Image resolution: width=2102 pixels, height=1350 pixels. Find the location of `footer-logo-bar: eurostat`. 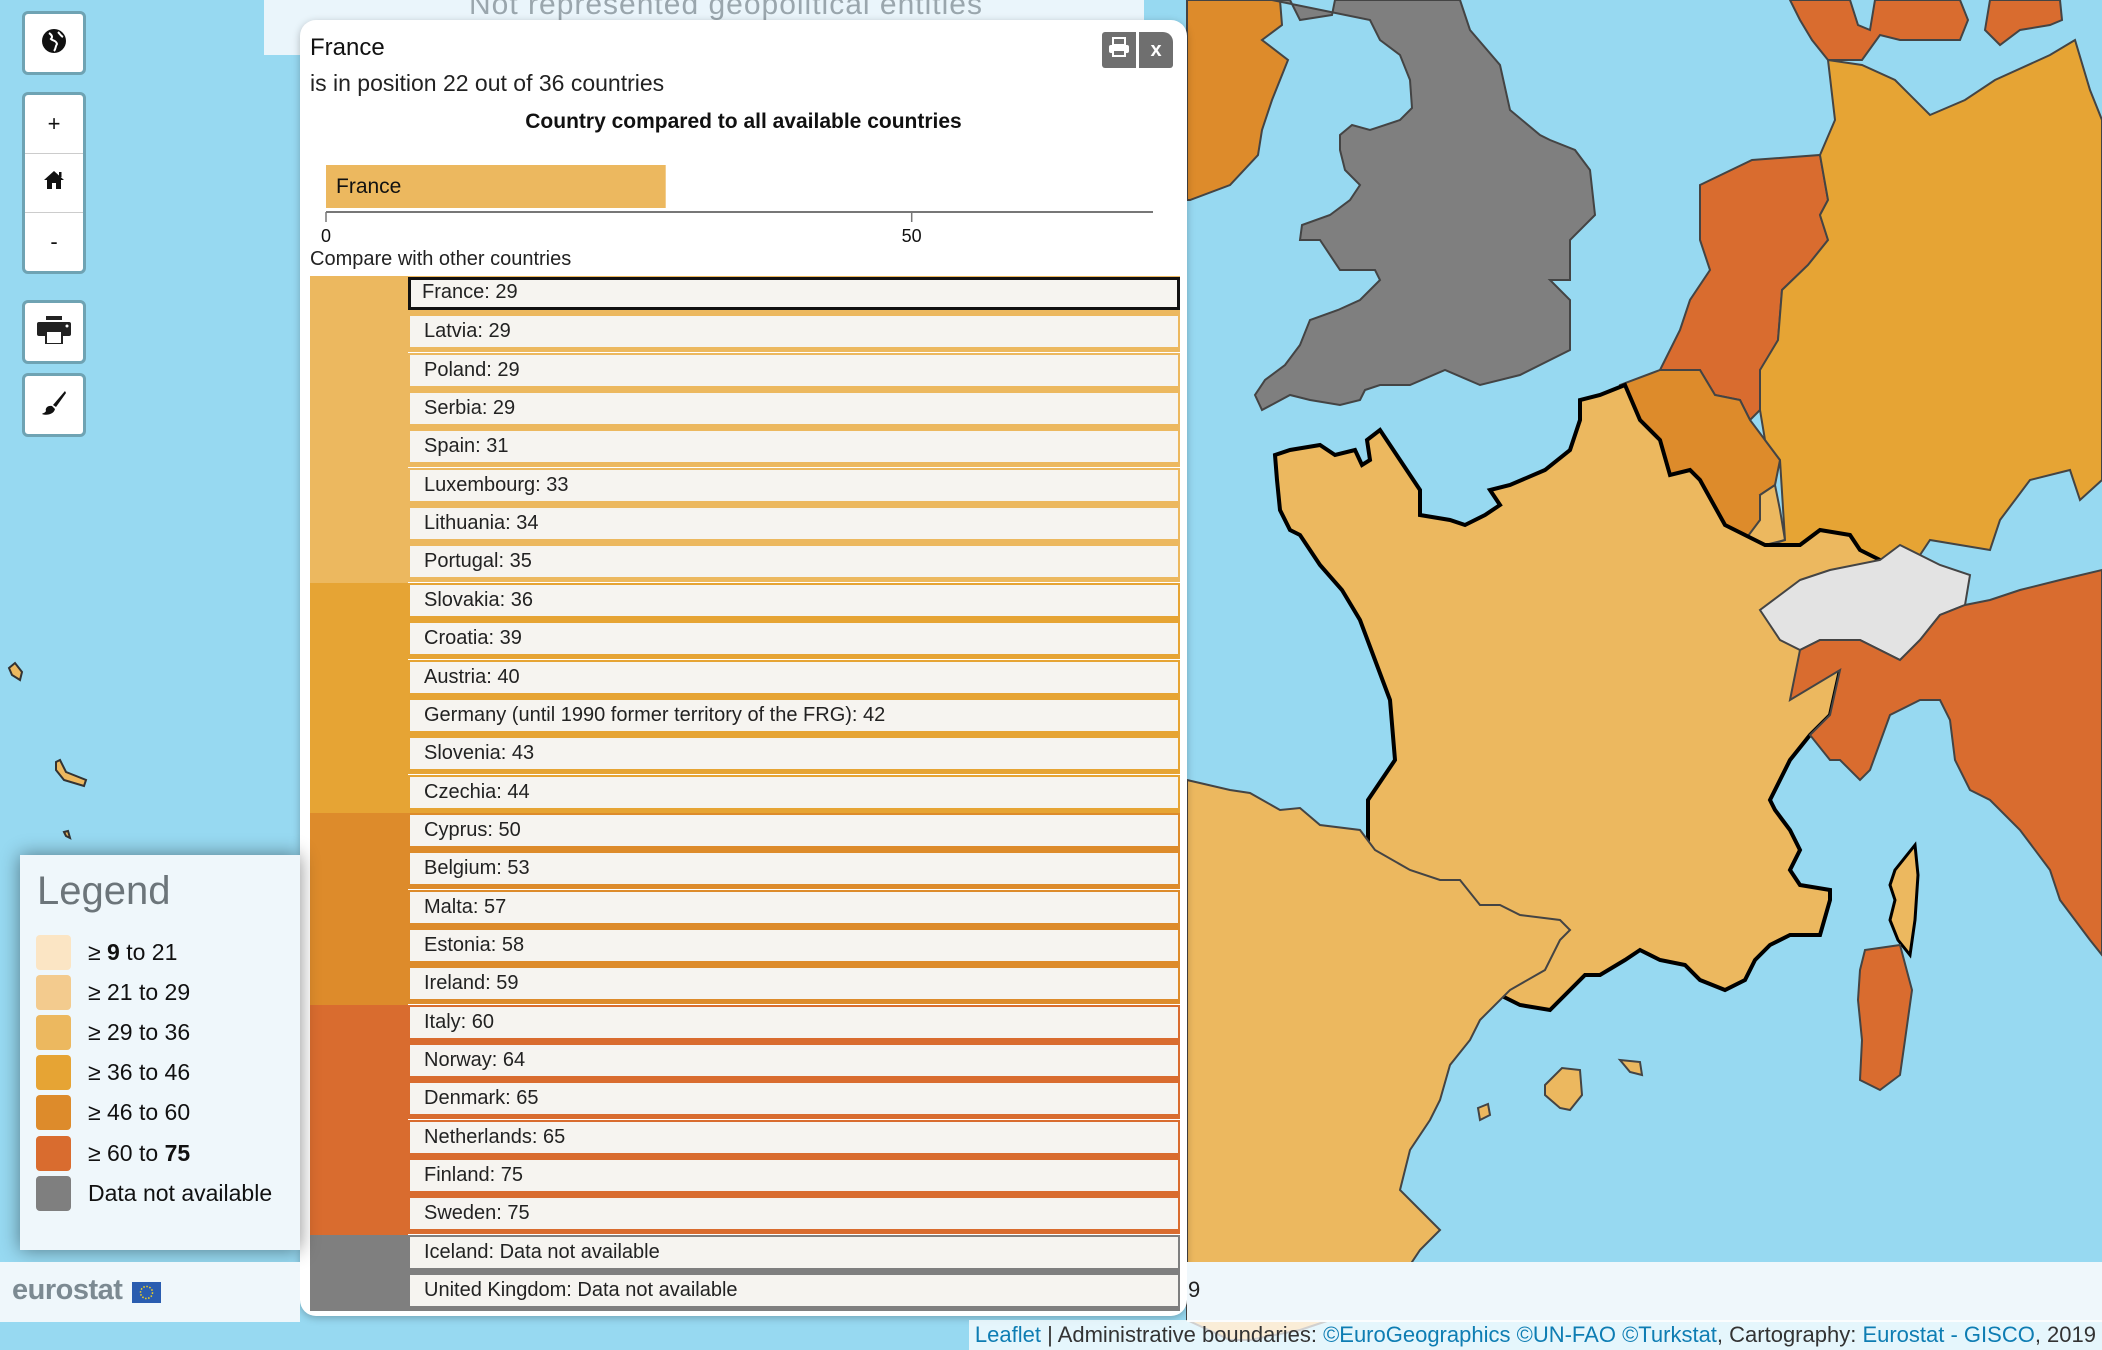

footer-logo-bar: eurostat is located at coordinates (150, 1292).